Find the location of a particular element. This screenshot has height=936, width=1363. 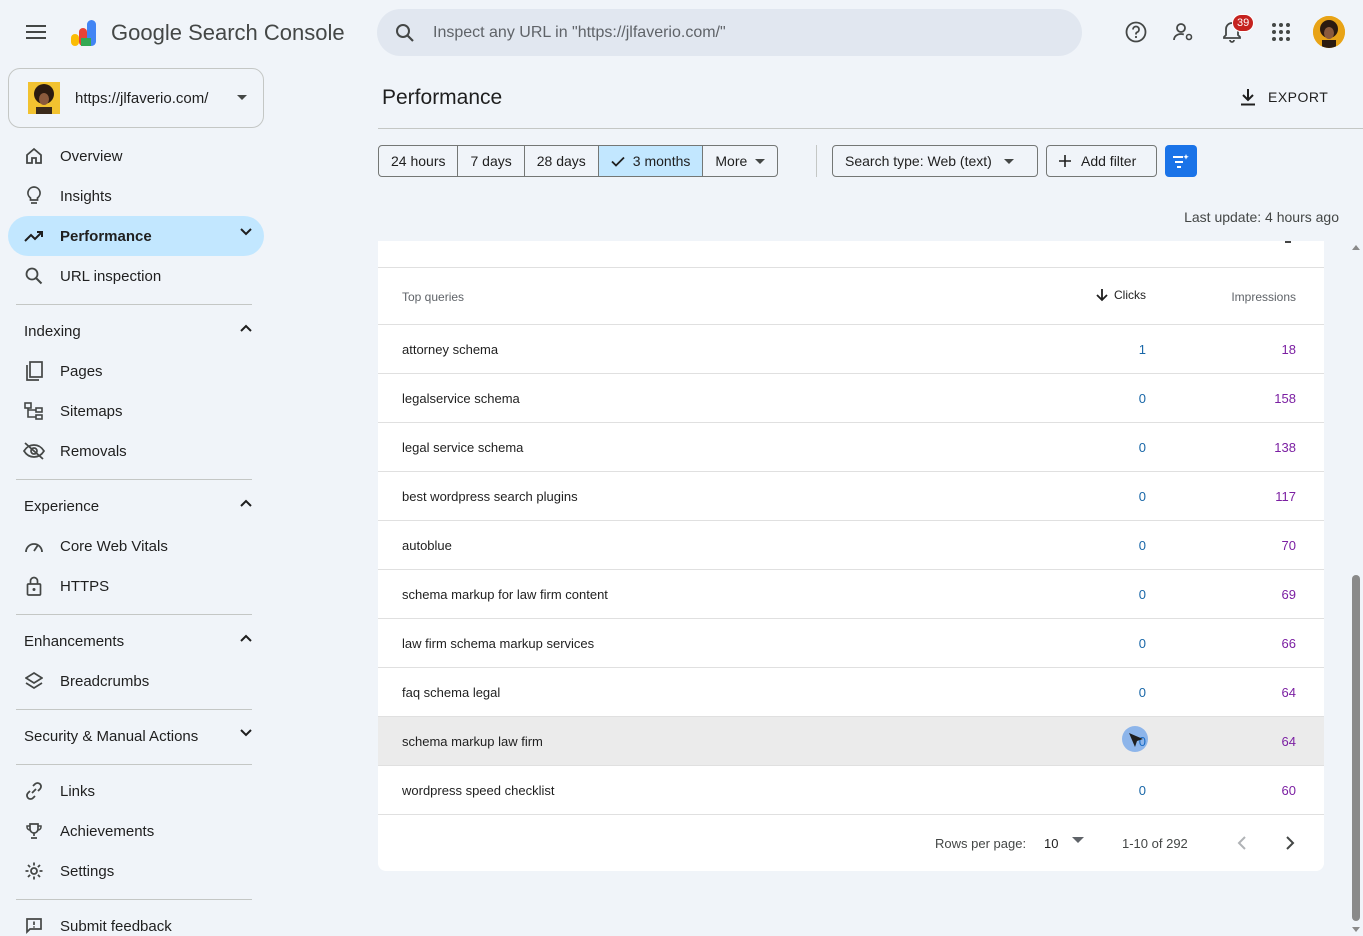

help-button is located at coordinates (1136, 32).